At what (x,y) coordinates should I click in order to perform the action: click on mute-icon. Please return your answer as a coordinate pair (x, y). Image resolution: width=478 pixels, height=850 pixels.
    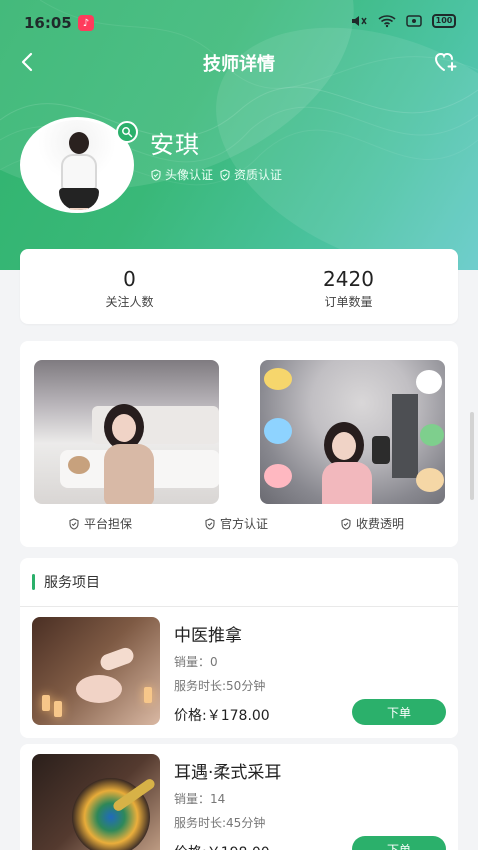
    Looking at the image, I should click on (359, 21).